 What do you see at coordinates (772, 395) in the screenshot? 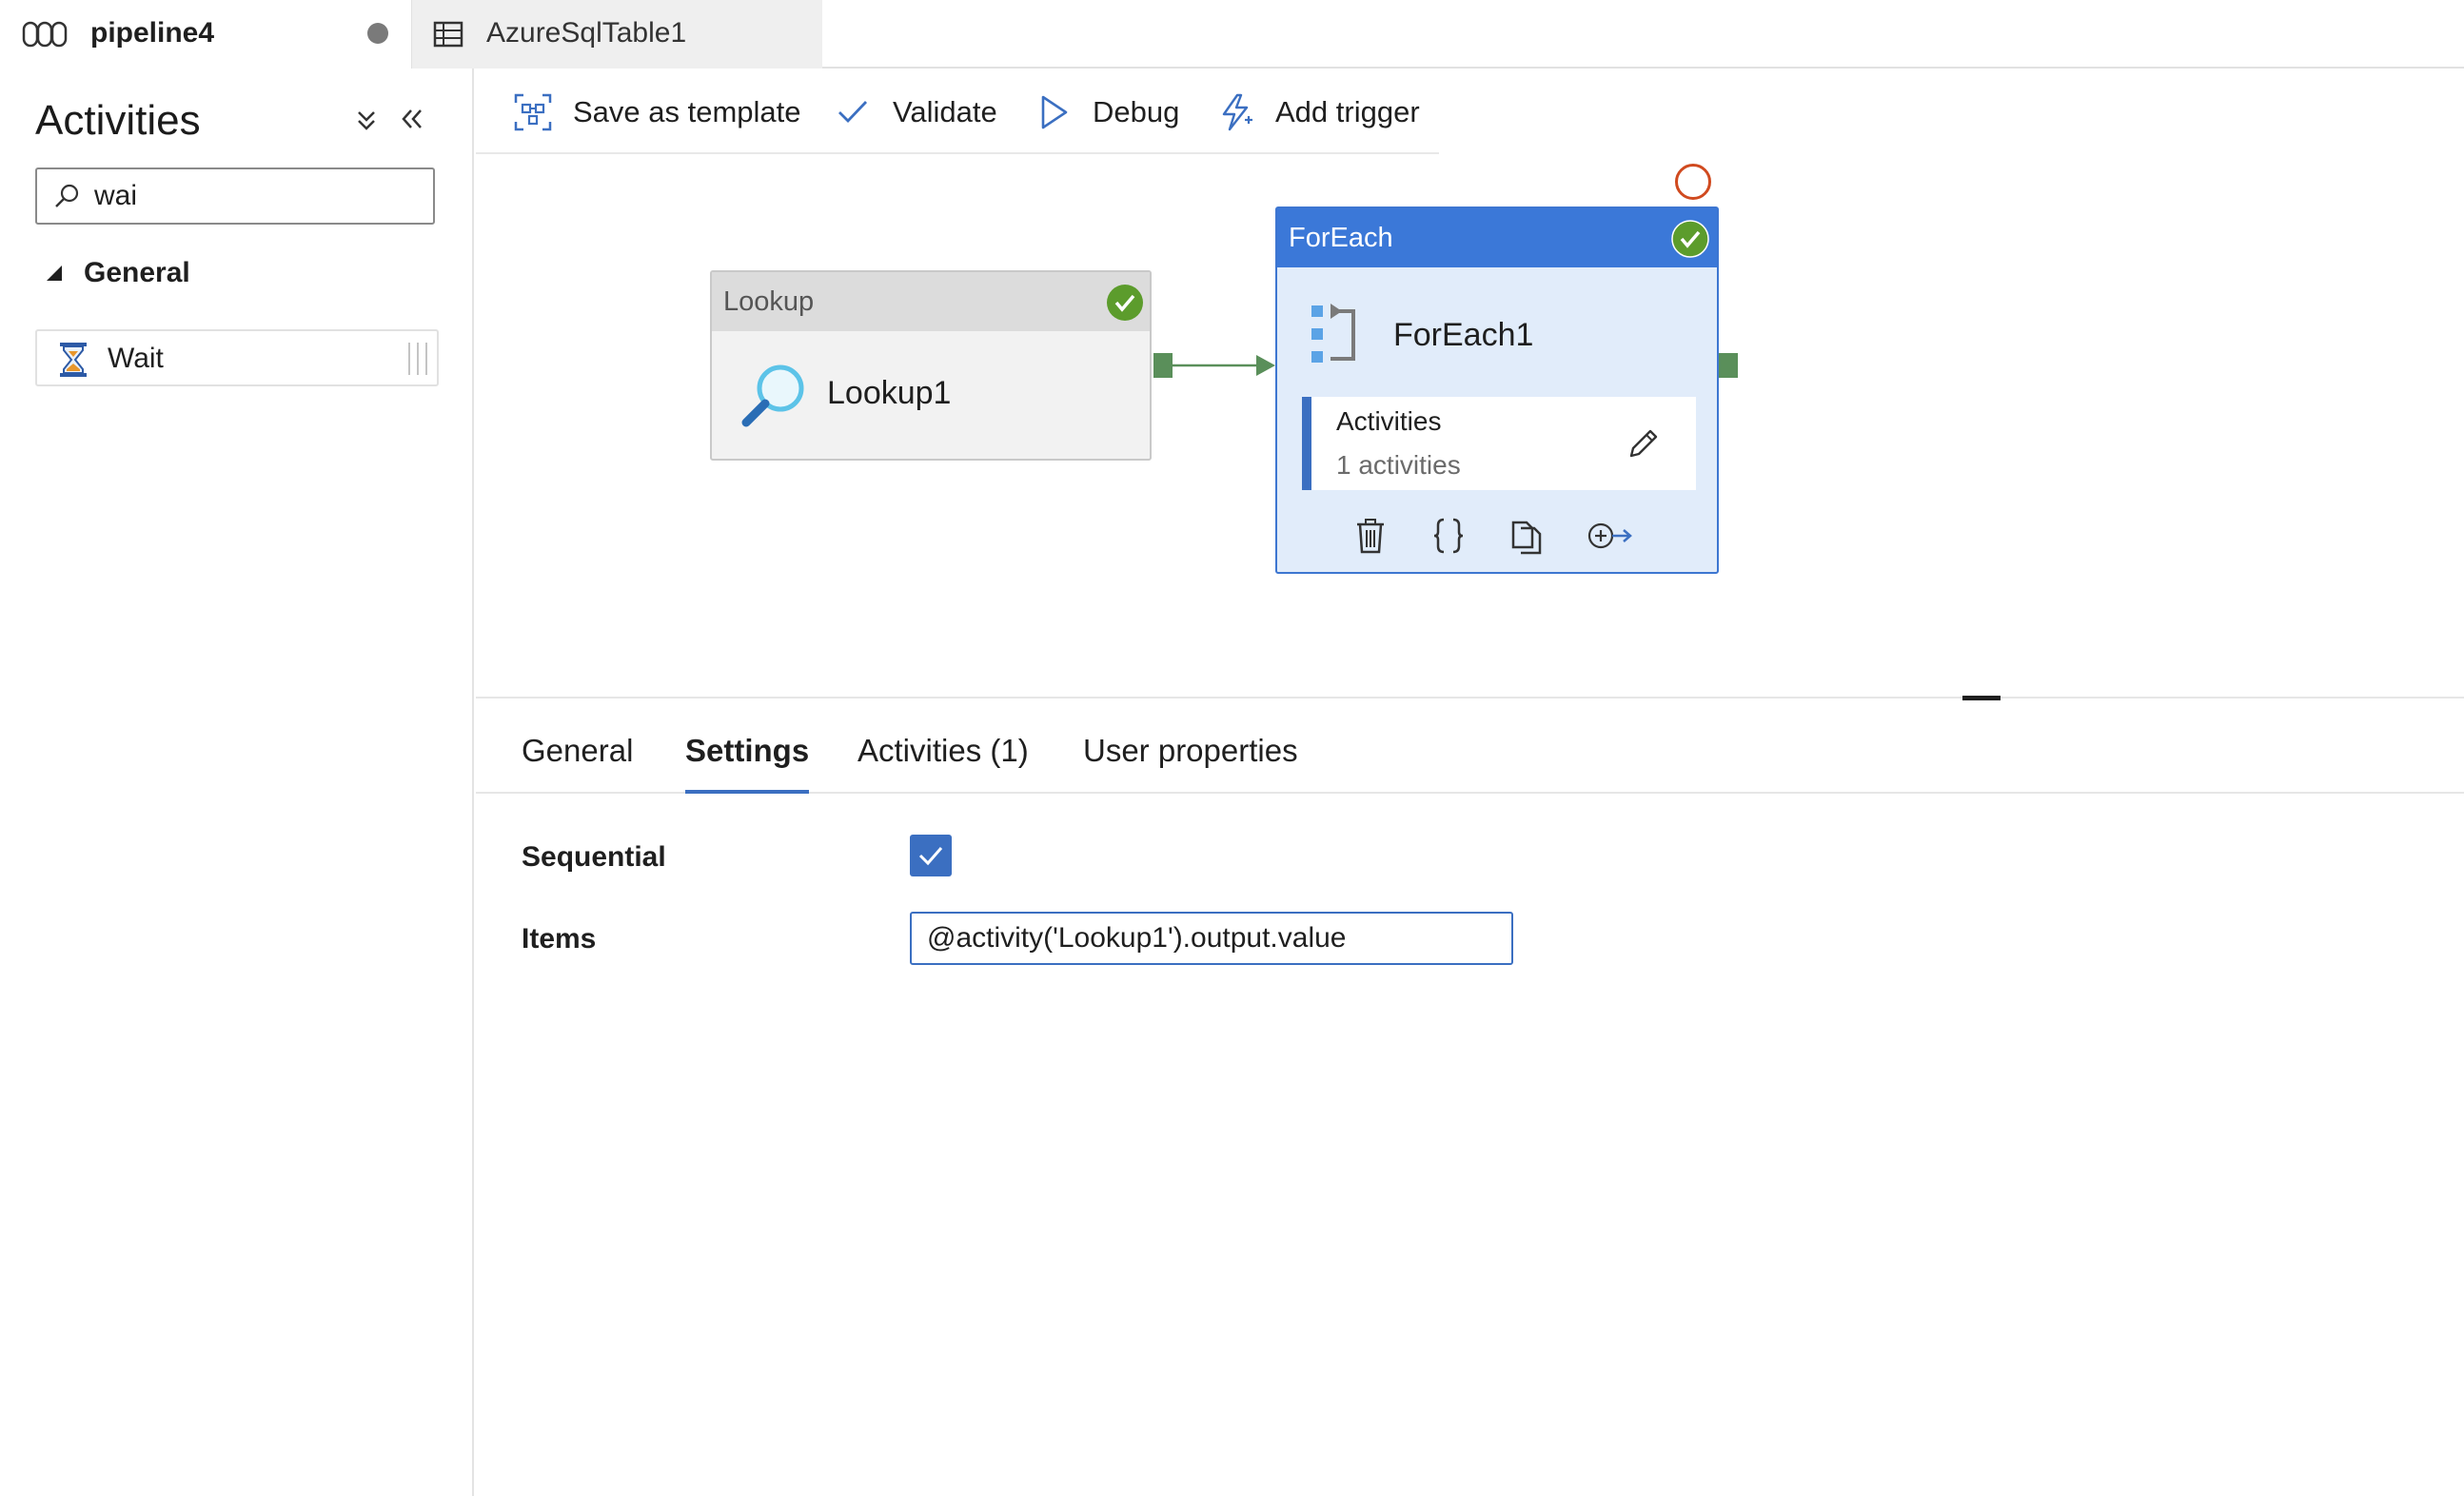
I see `magnifier-icon` at bounding box center [772, 395].